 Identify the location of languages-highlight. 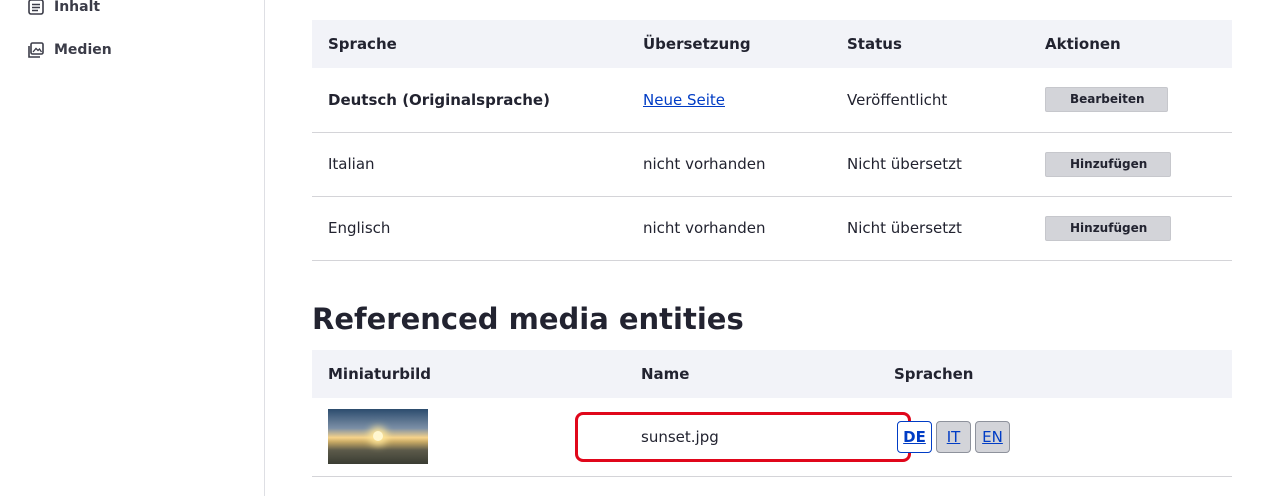
(743, 437).